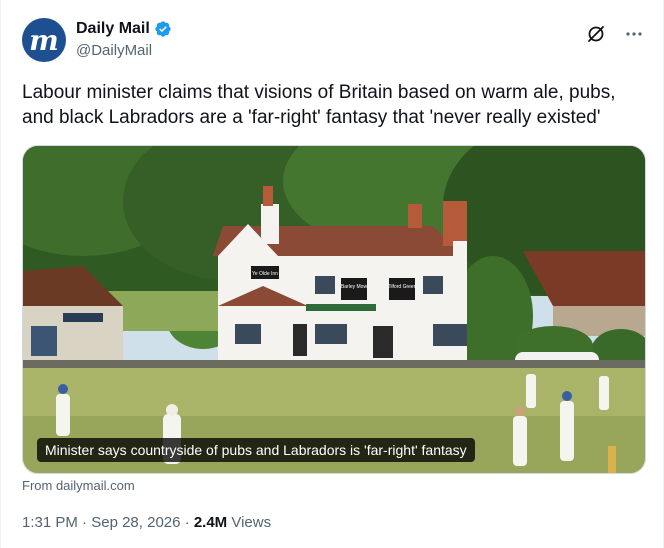 The height and width of the screenshot is (548, 664). I want to click on left-border, so click(0, 274).